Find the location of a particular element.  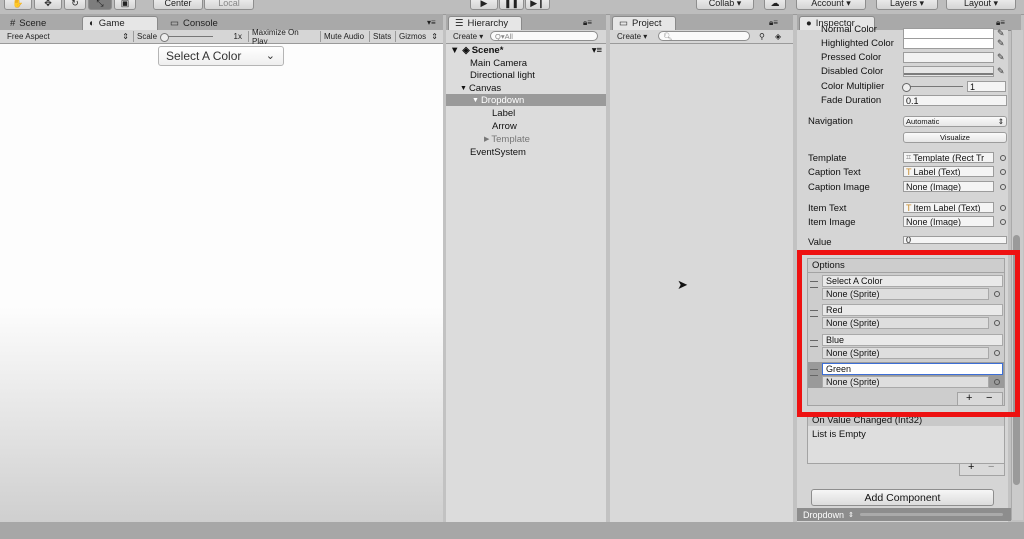

slider-thumb is located at coordinates (906, 87).